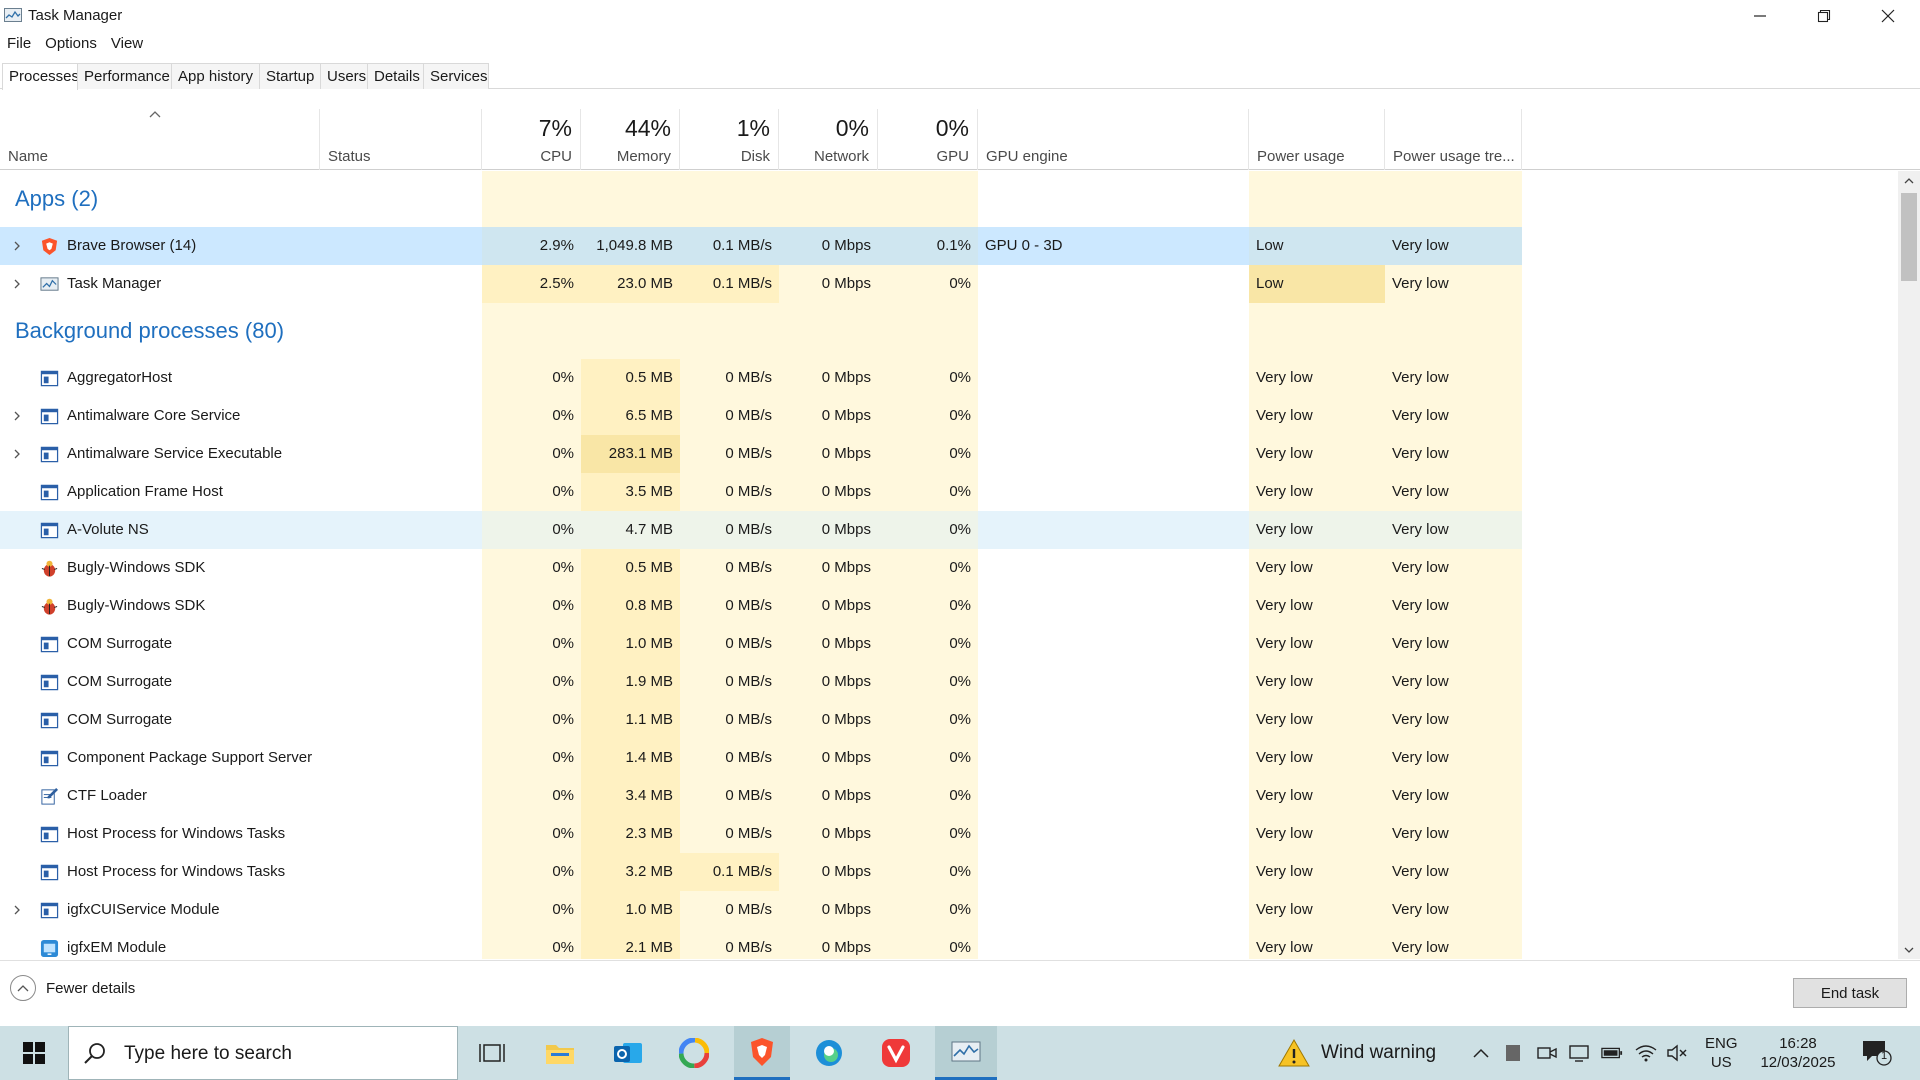 The height and width of the screenshot is (1080, 1920). I want to click on edge-button, so click(829, 1053).